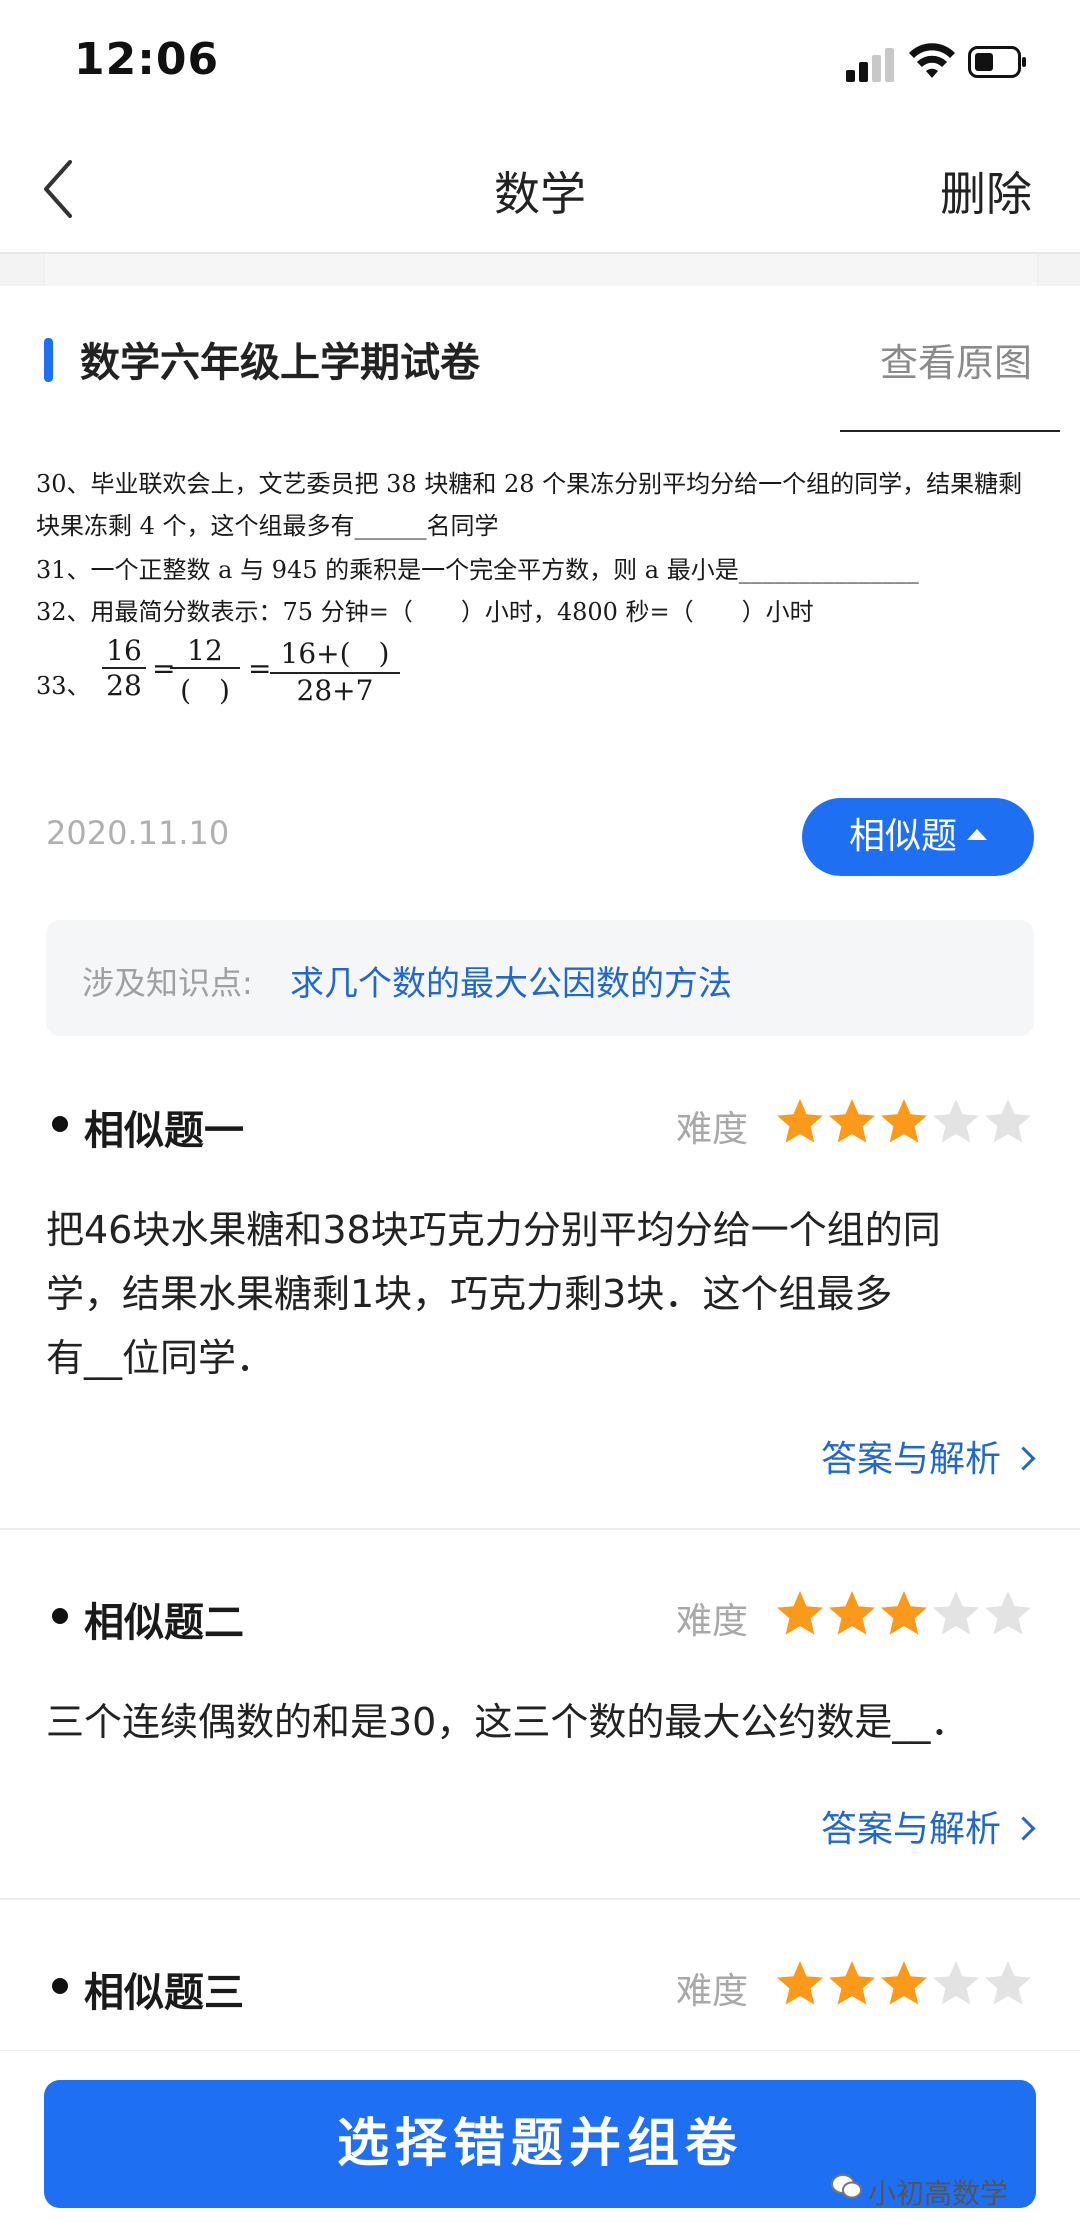 The width and height of the screenshot is (1080, 2234). What do you see at coordinates (986, 191) in the screenshot?
I see `delete-button: 删除` at bounding box center [986, 191].